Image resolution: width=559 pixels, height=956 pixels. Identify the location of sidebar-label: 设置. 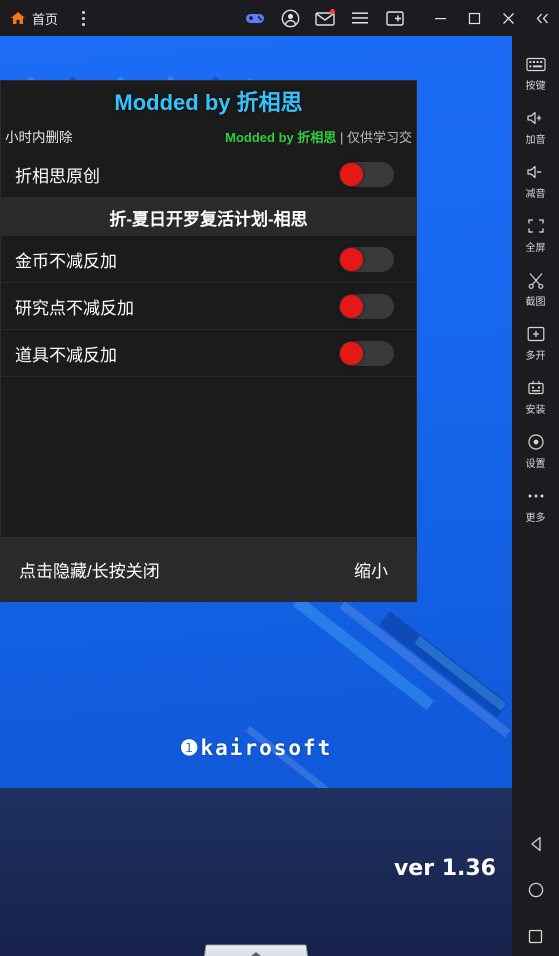
(535, 464).